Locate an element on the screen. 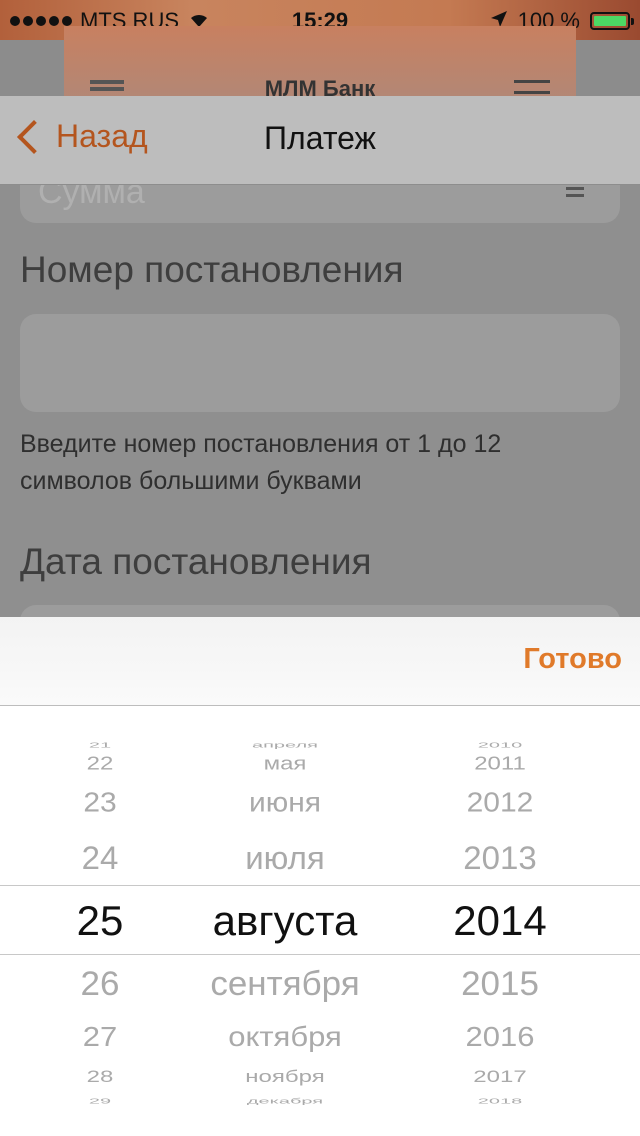 The width and height of the screenshot is (640, 1136). year-option: 2018 is located at coordinates (500, 1101).